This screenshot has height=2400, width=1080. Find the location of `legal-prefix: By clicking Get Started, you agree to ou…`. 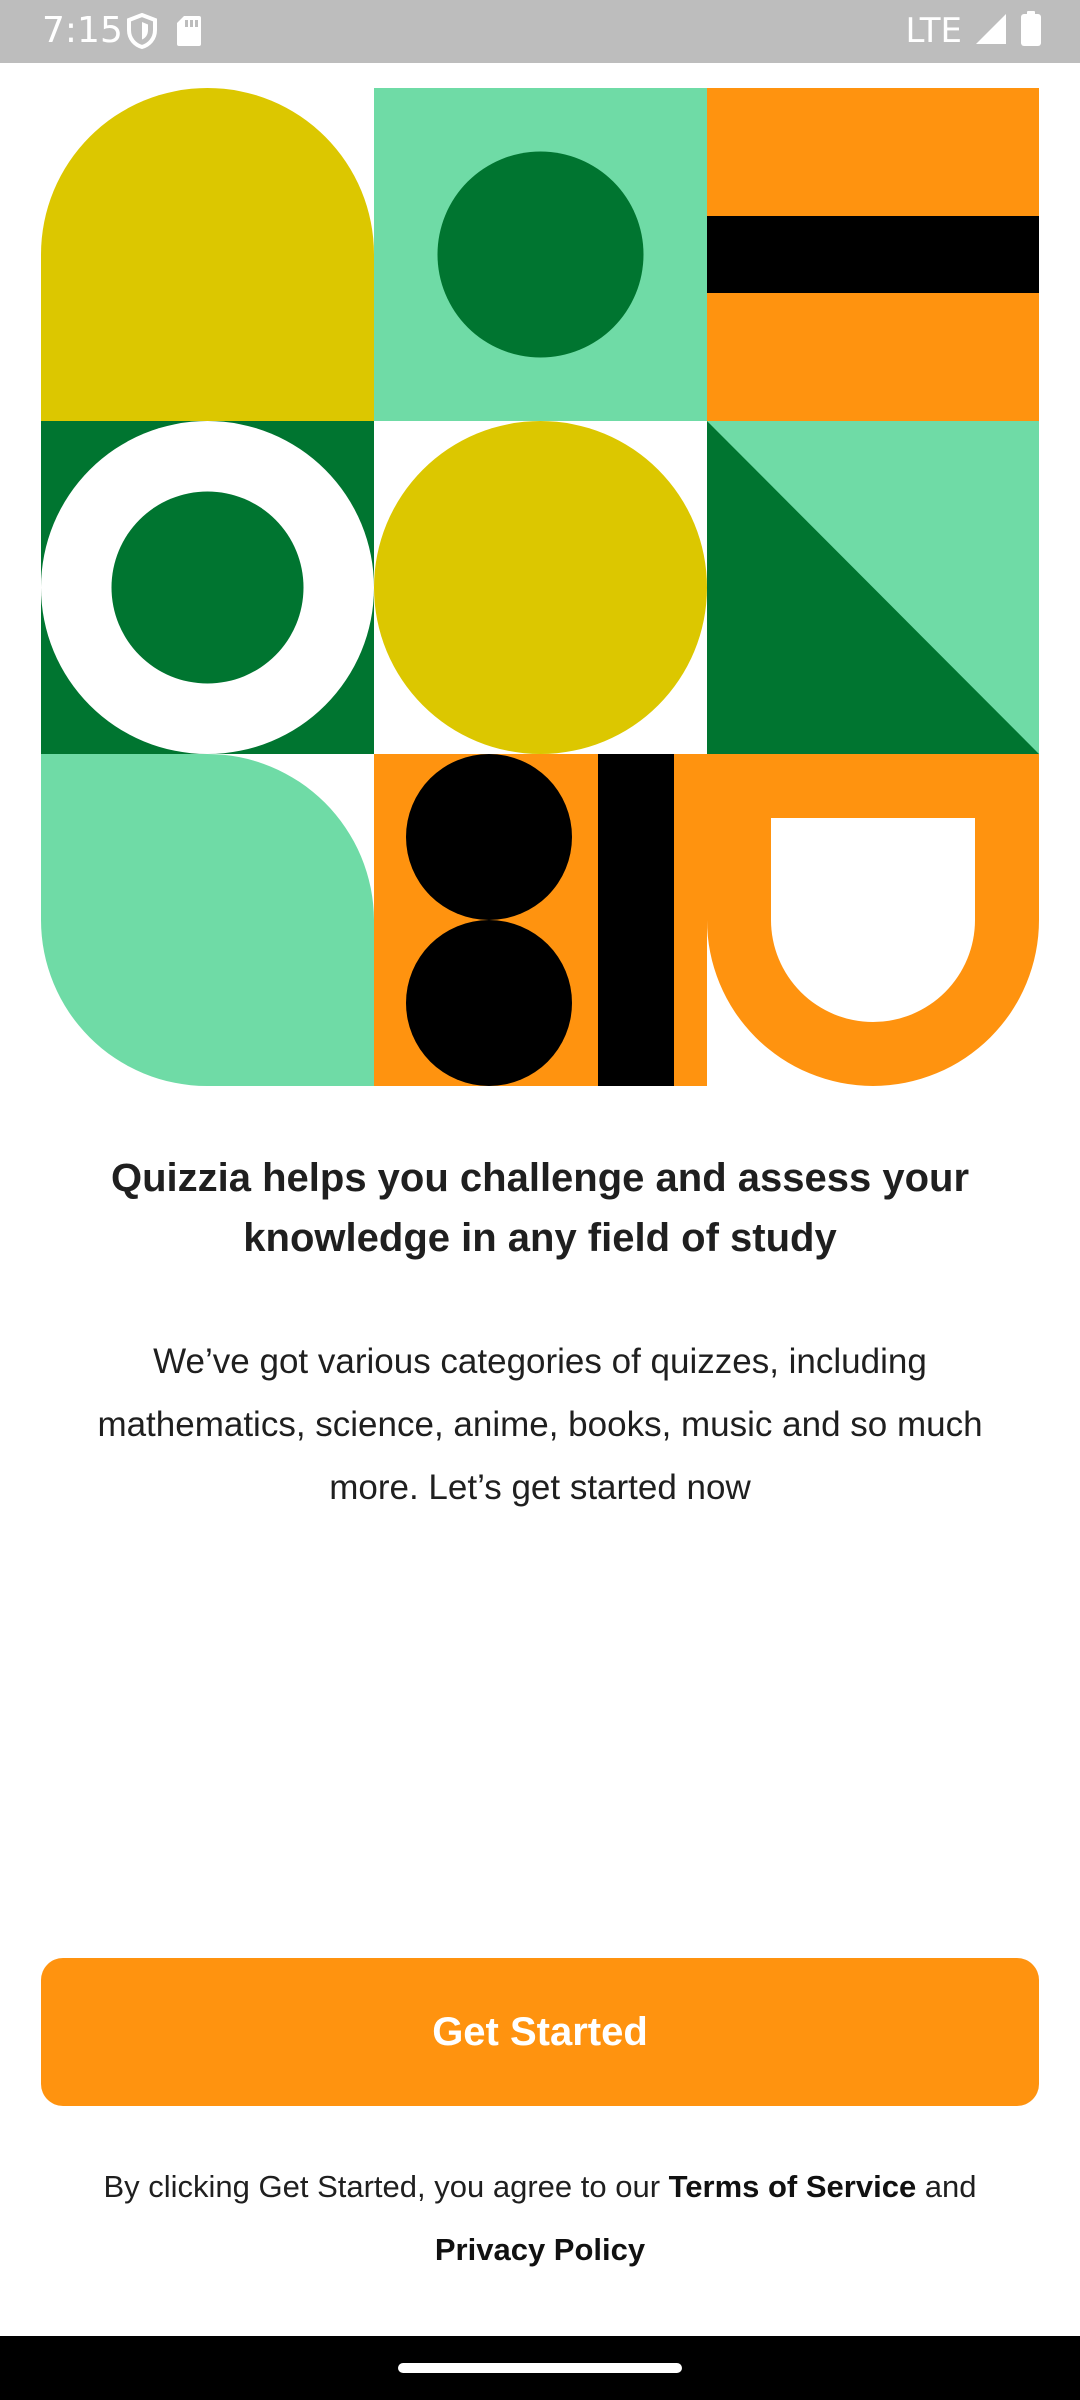

legal-prefix: By clicking Get Started, you agree to ou… is located at coordinates (386, 2186).